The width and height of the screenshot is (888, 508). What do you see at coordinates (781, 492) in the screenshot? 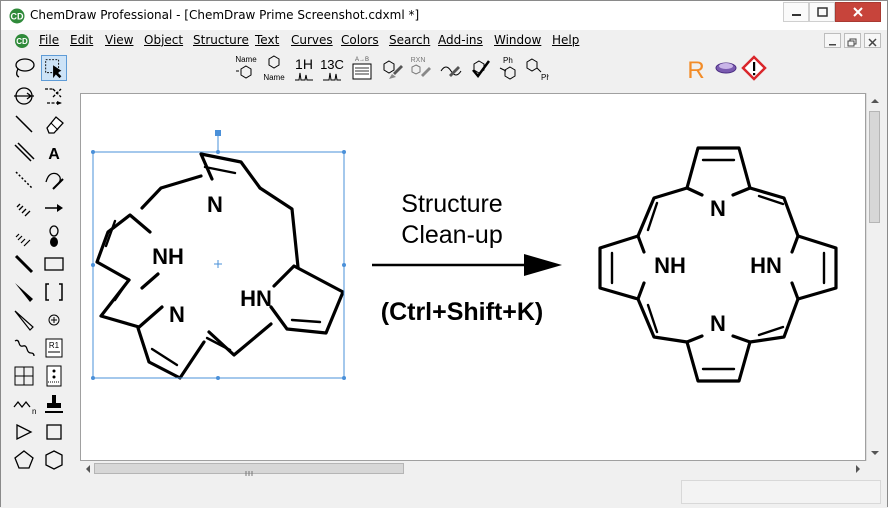
I see `status-panel` at bounding box center [781, 492].